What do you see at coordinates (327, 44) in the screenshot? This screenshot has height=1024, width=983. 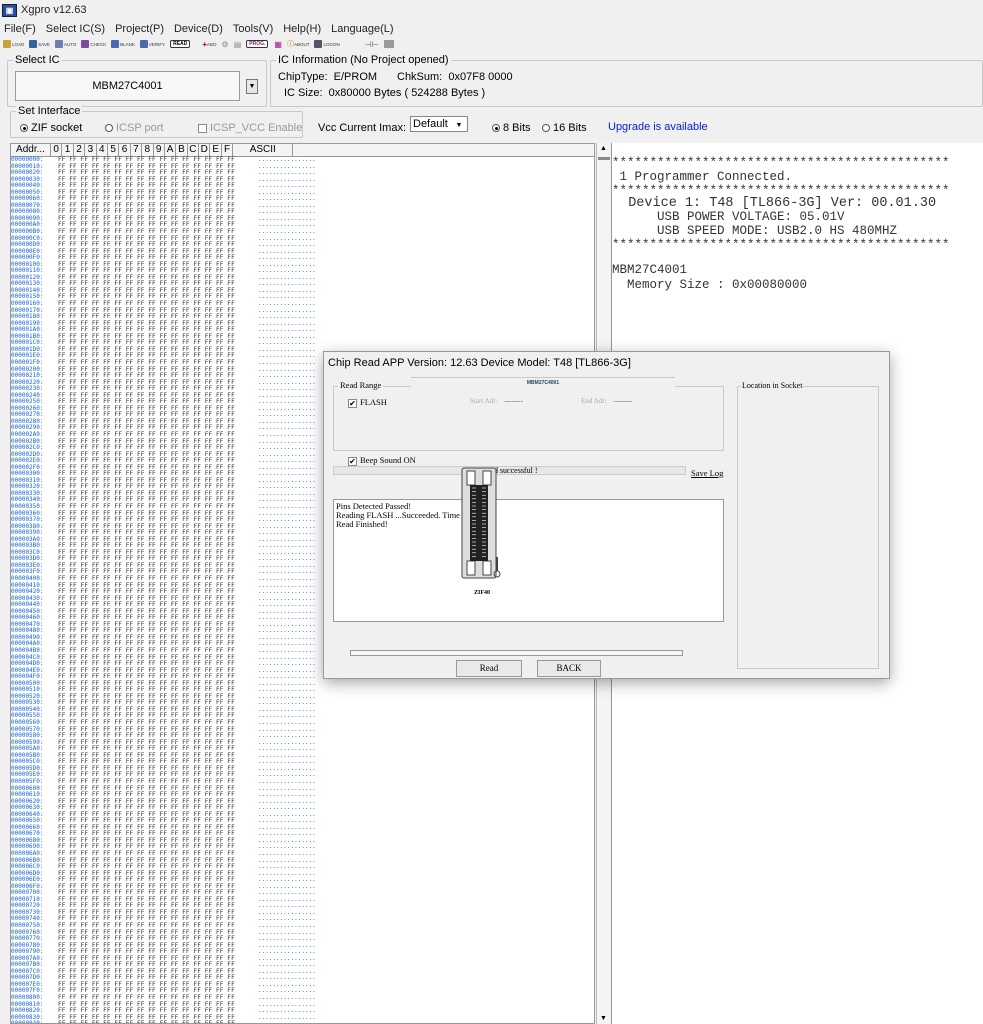 I see `logon-button: LOGON` at bounding box center [327, 44].